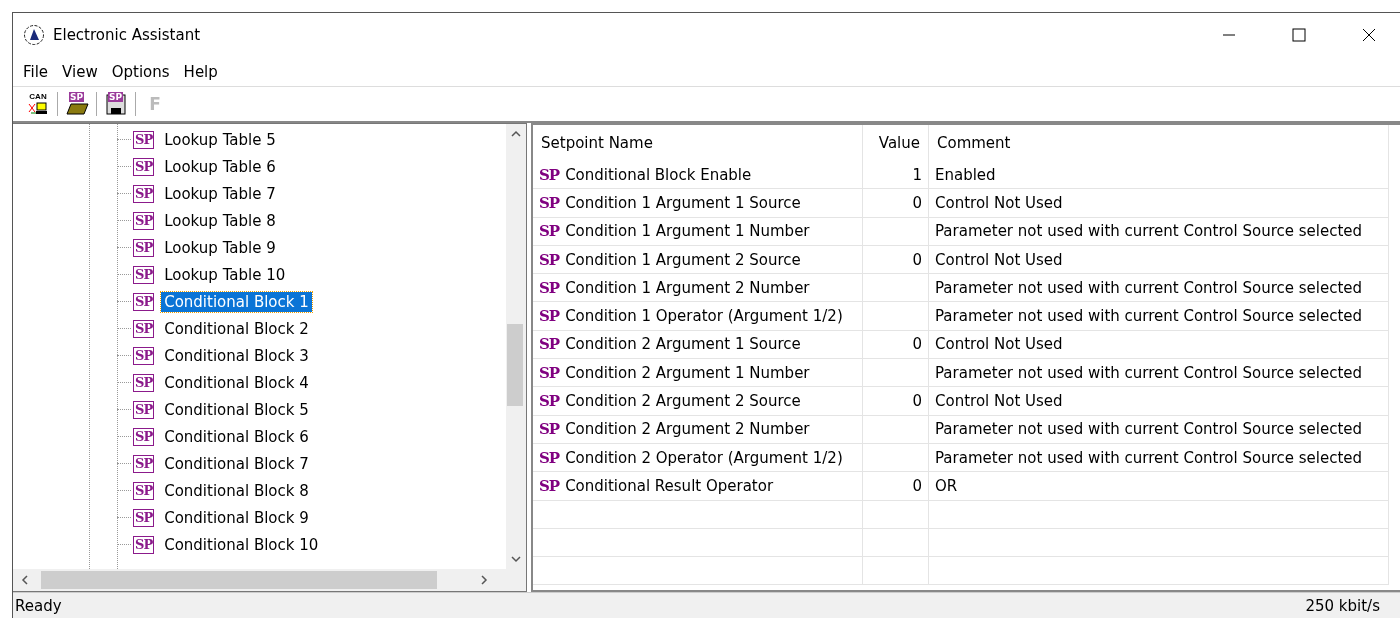 Image resolution: width=1400 pixels, height=618 pixels. Describe the element at coordinates (236, 382) in the screenshot. I see `tree-item: Conditional Block 4` at that location.